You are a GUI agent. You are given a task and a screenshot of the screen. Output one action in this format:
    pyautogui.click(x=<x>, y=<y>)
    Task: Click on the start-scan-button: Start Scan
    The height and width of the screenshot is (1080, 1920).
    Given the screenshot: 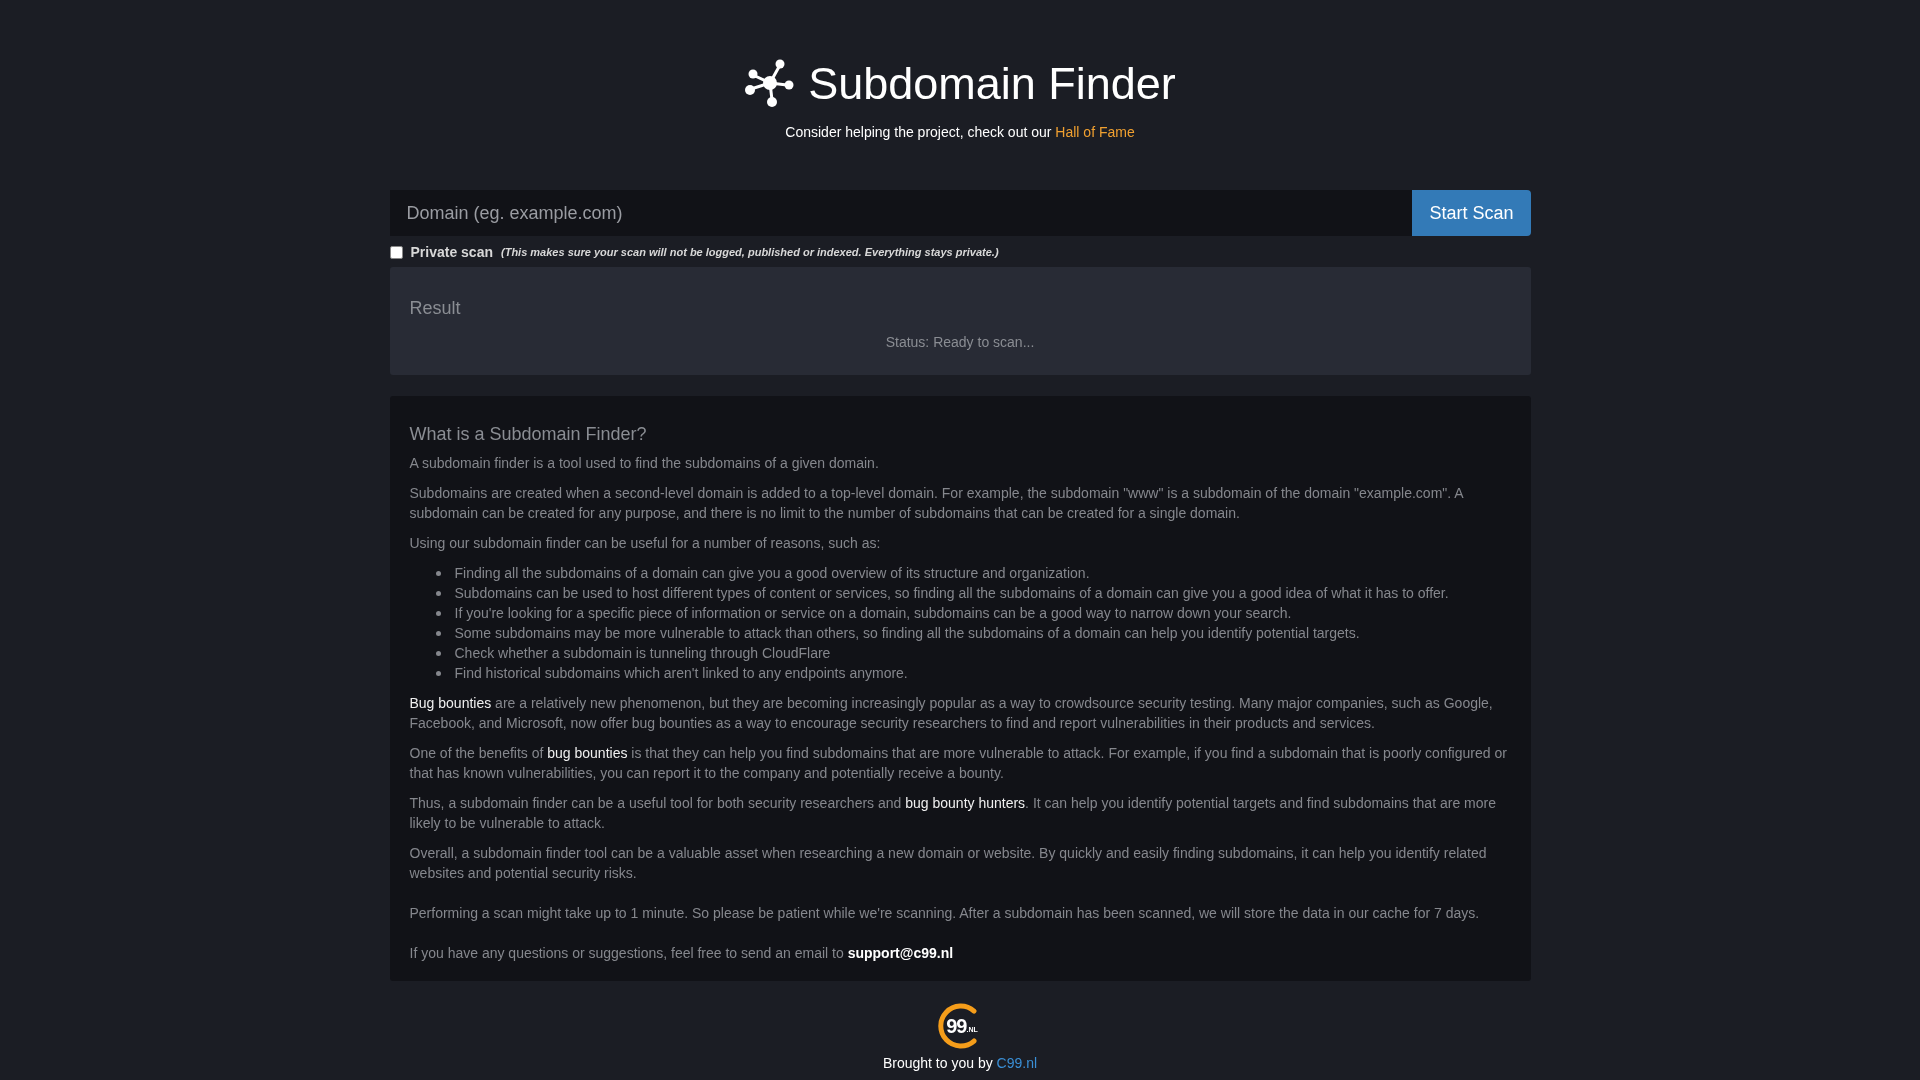 What is the action you would take?
    pyautogui.click(x=1471, y=213)
    